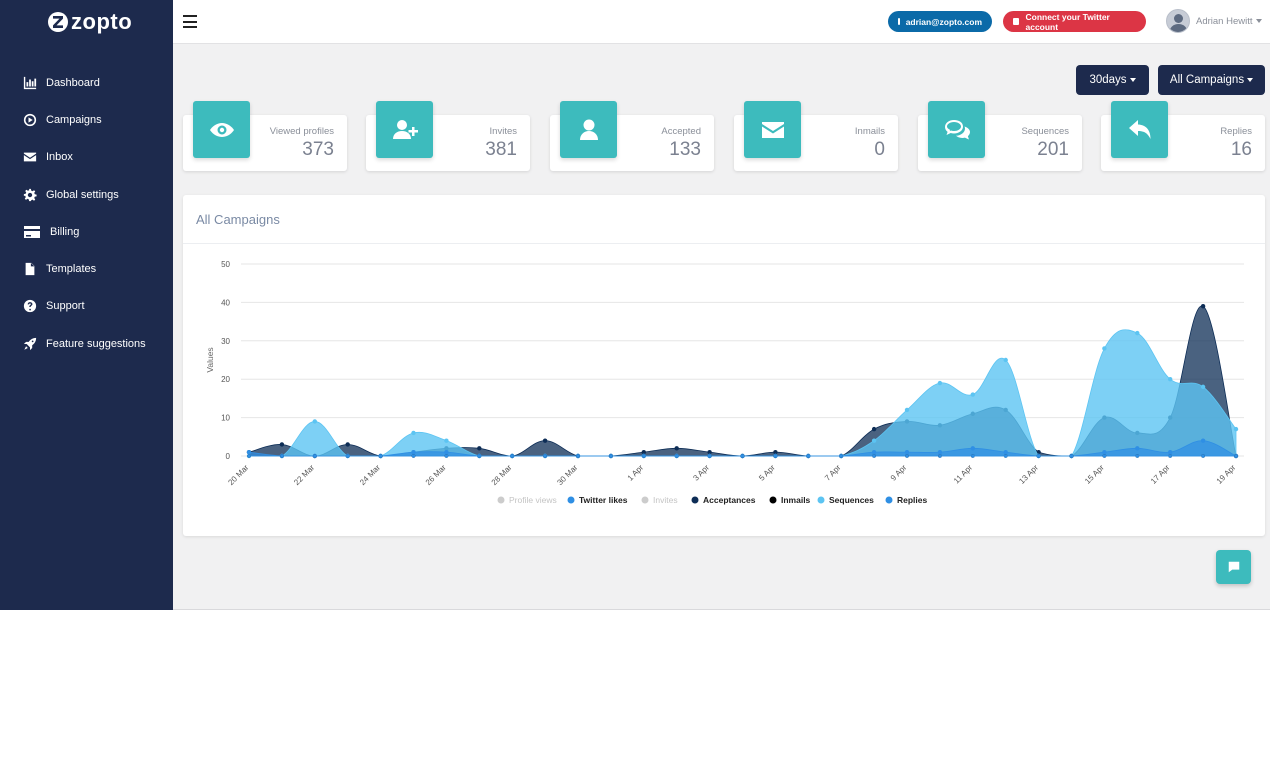  I want to click on linkedin-account-button: adrian@zopto.com, so click(940, 21).